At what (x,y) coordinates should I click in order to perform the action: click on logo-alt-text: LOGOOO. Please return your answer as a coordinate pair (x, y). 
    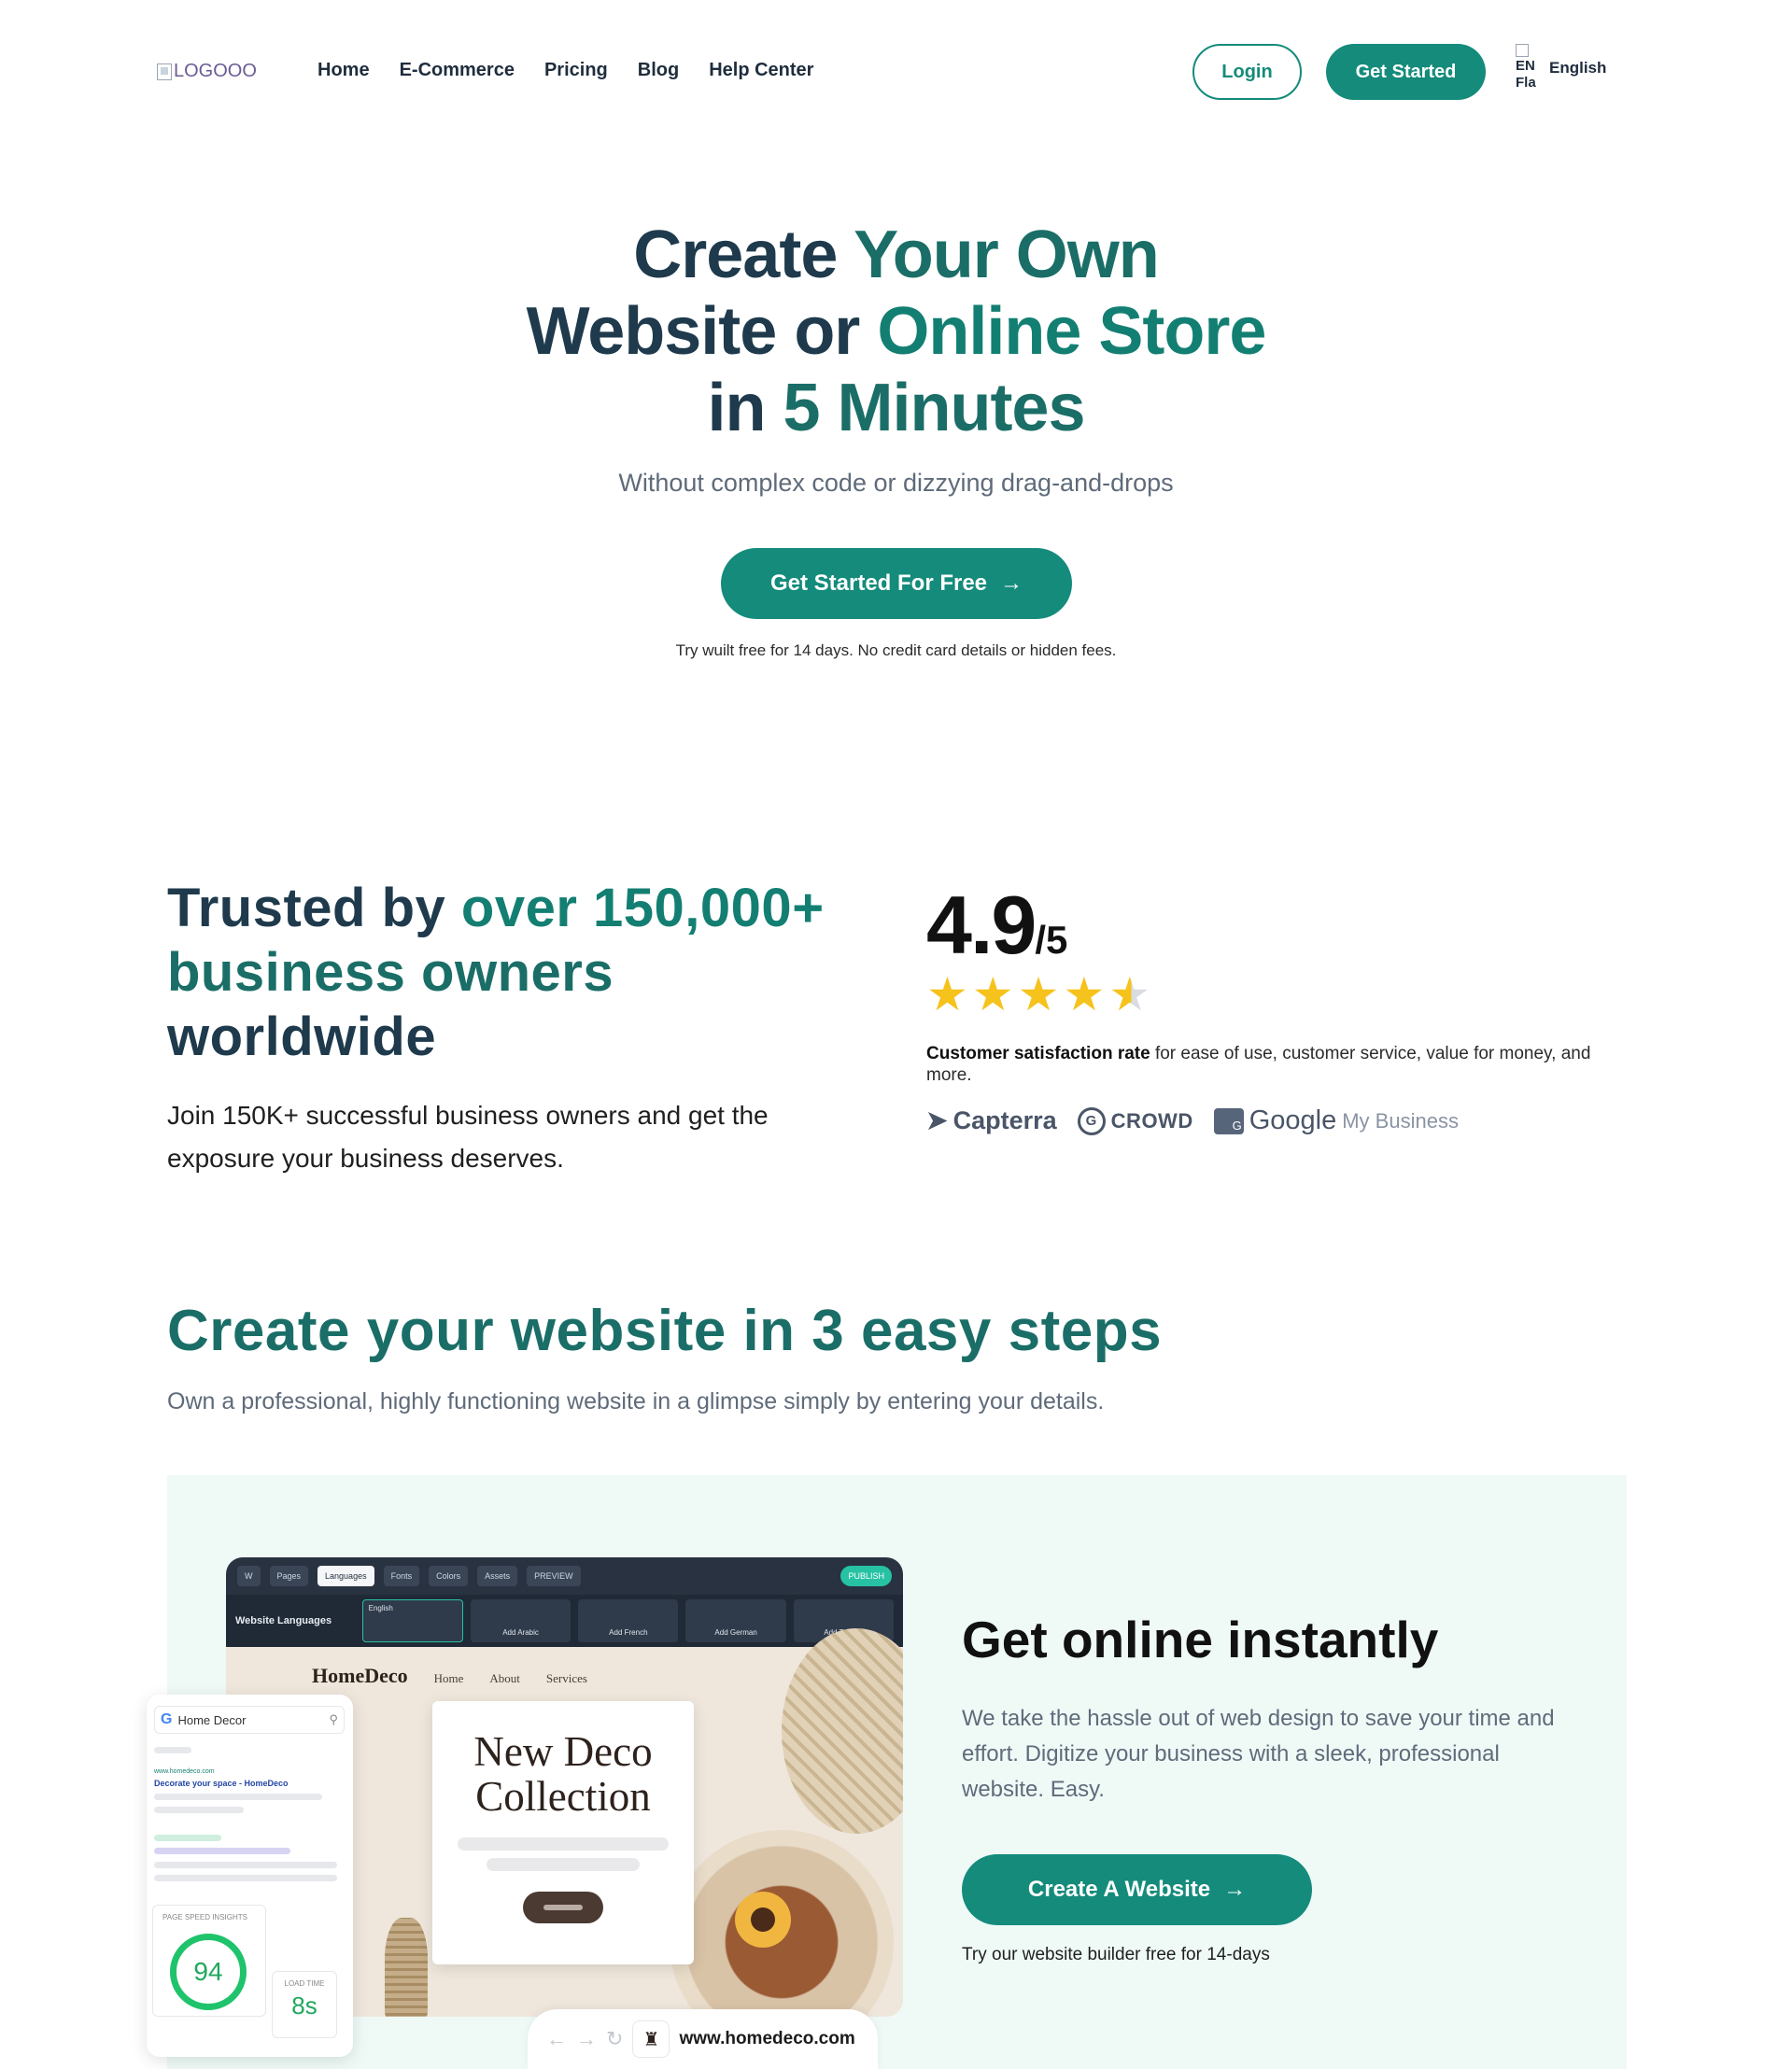
    Looking at the image, I should click on (215, 71).